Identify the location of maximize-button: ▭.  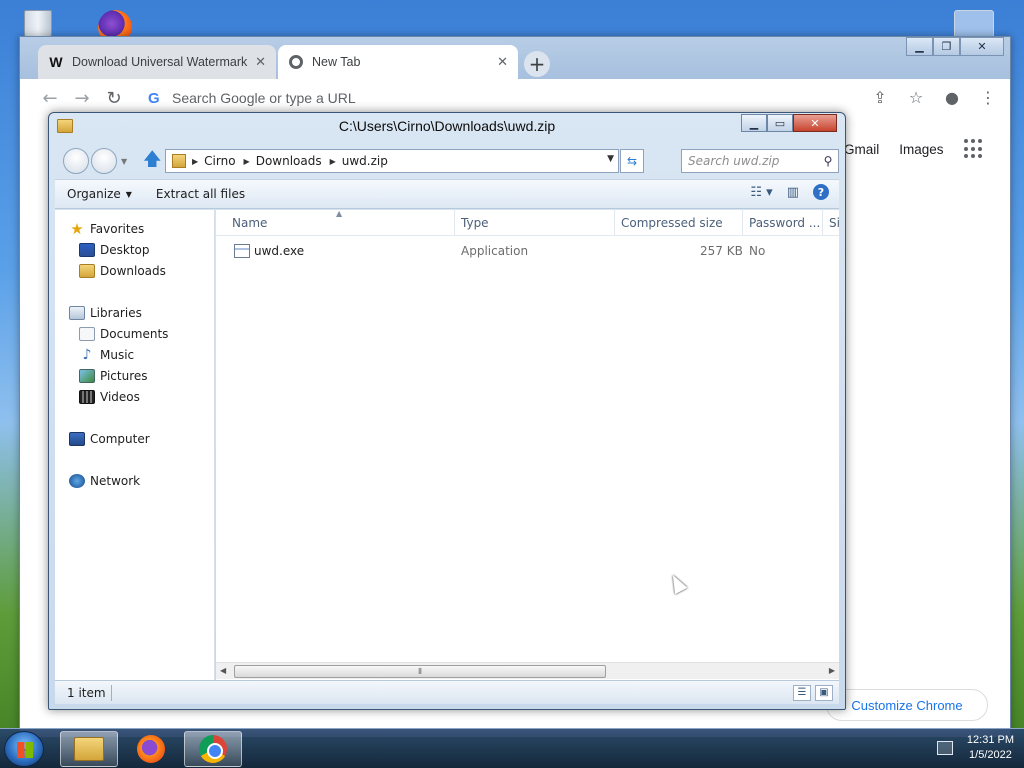
(780, 123).